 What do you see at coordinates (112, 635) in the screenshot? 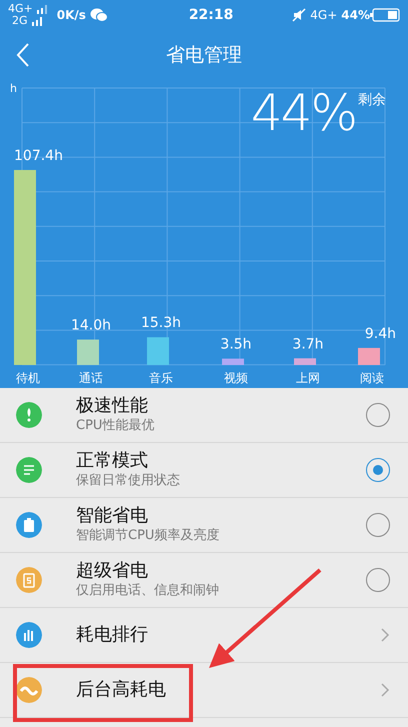
I see `item-title: 耗电排行` at bounding box center [112, 635].